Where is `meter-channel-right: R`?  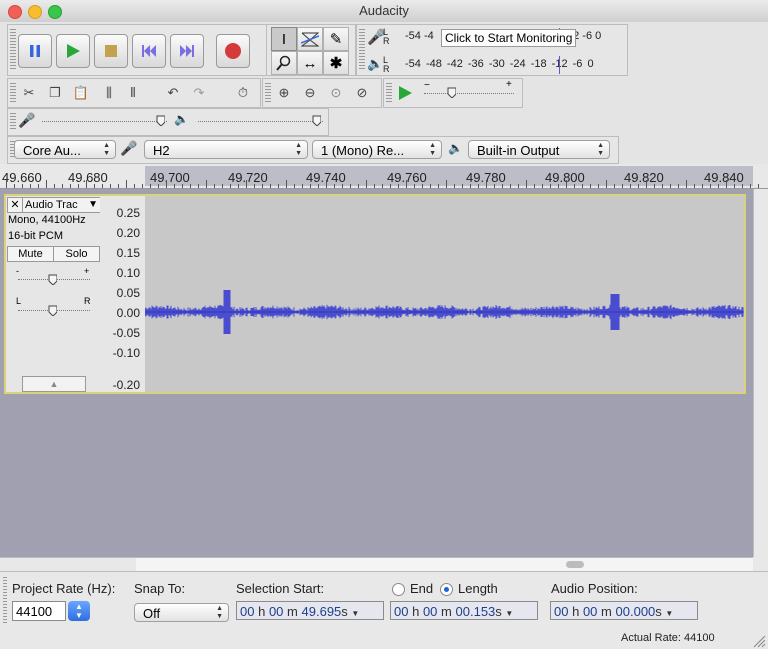
meter-channel-right: R is located at coordinates (386, 69).